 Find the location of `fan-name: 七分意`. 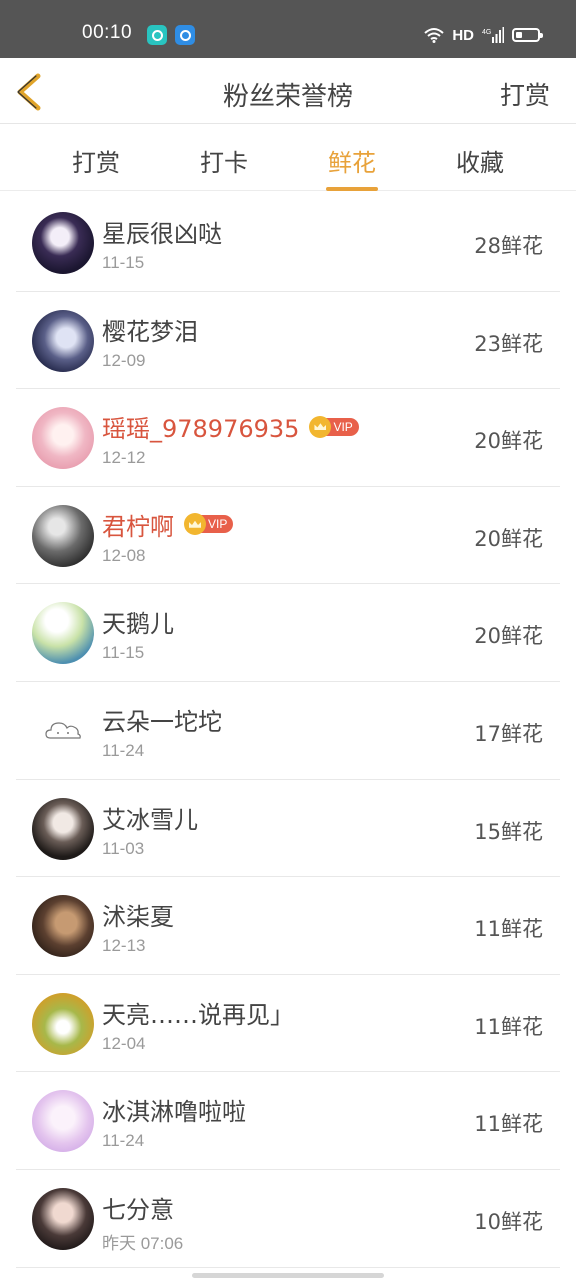

fan-name: 七分意 is located at coordinates (138, 1207).